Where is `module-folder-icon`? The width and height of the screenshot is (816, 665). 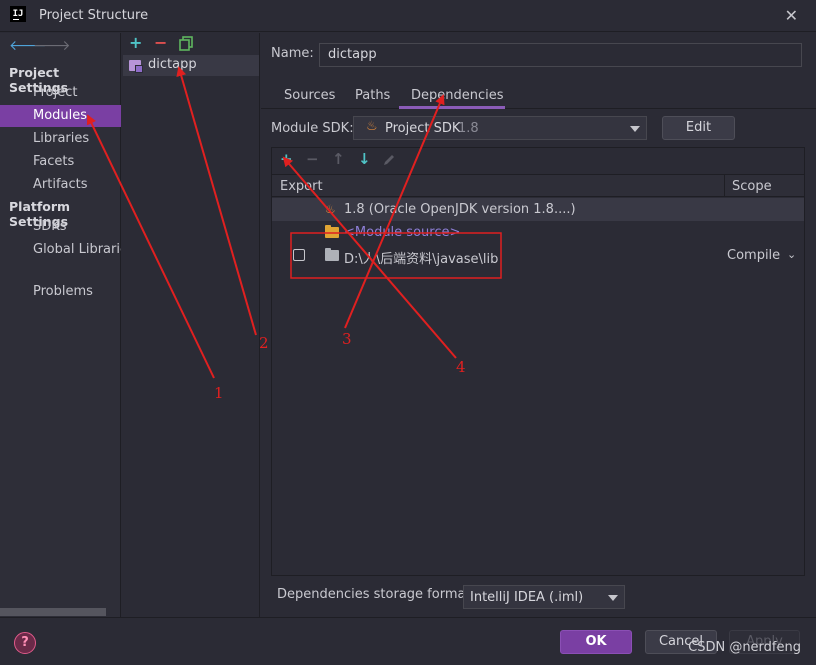
module-folder-icon is located at coordinates (136, 66).